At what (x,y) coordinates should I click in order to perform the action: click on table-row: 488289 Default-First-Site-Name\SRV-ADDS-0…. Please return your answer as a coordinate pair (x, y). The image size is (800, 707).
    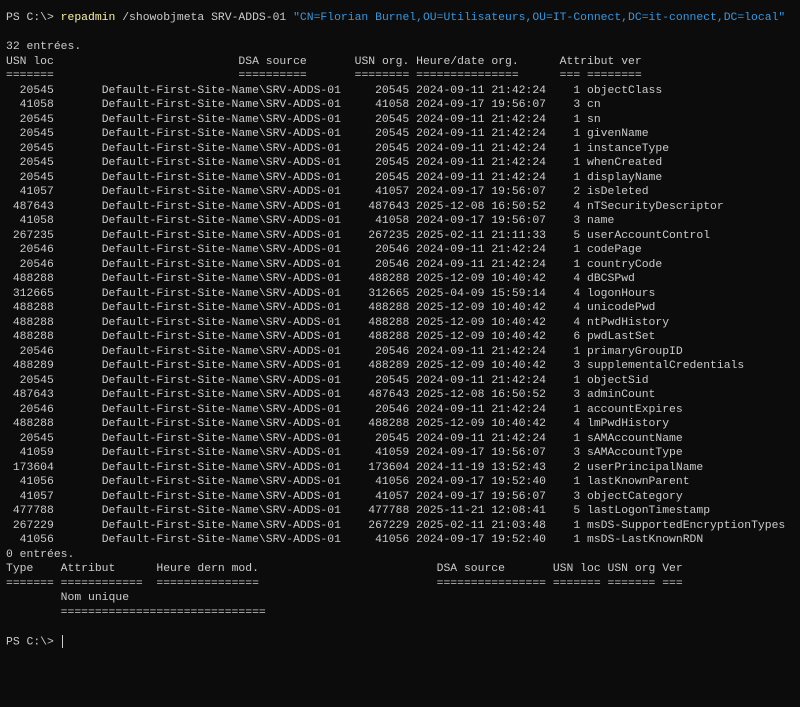
    Looking at the image, I should click on (403, 366).